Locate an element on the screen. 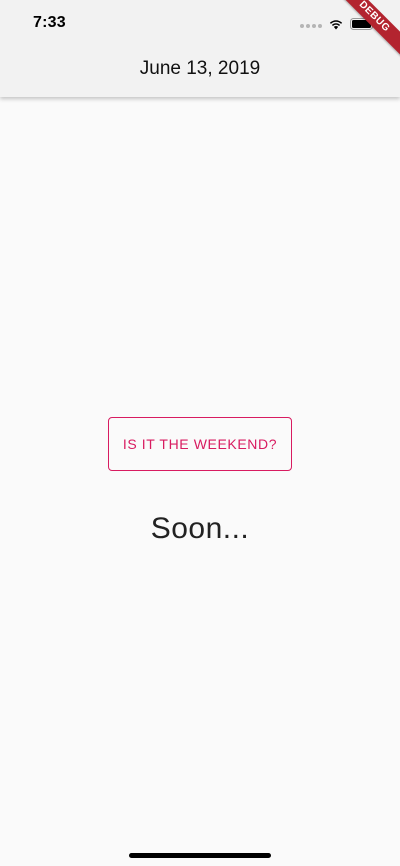 The width and height of the screenshot is (400, 866). page-title: June 13, 2019 is located at coordinates (200, 68).